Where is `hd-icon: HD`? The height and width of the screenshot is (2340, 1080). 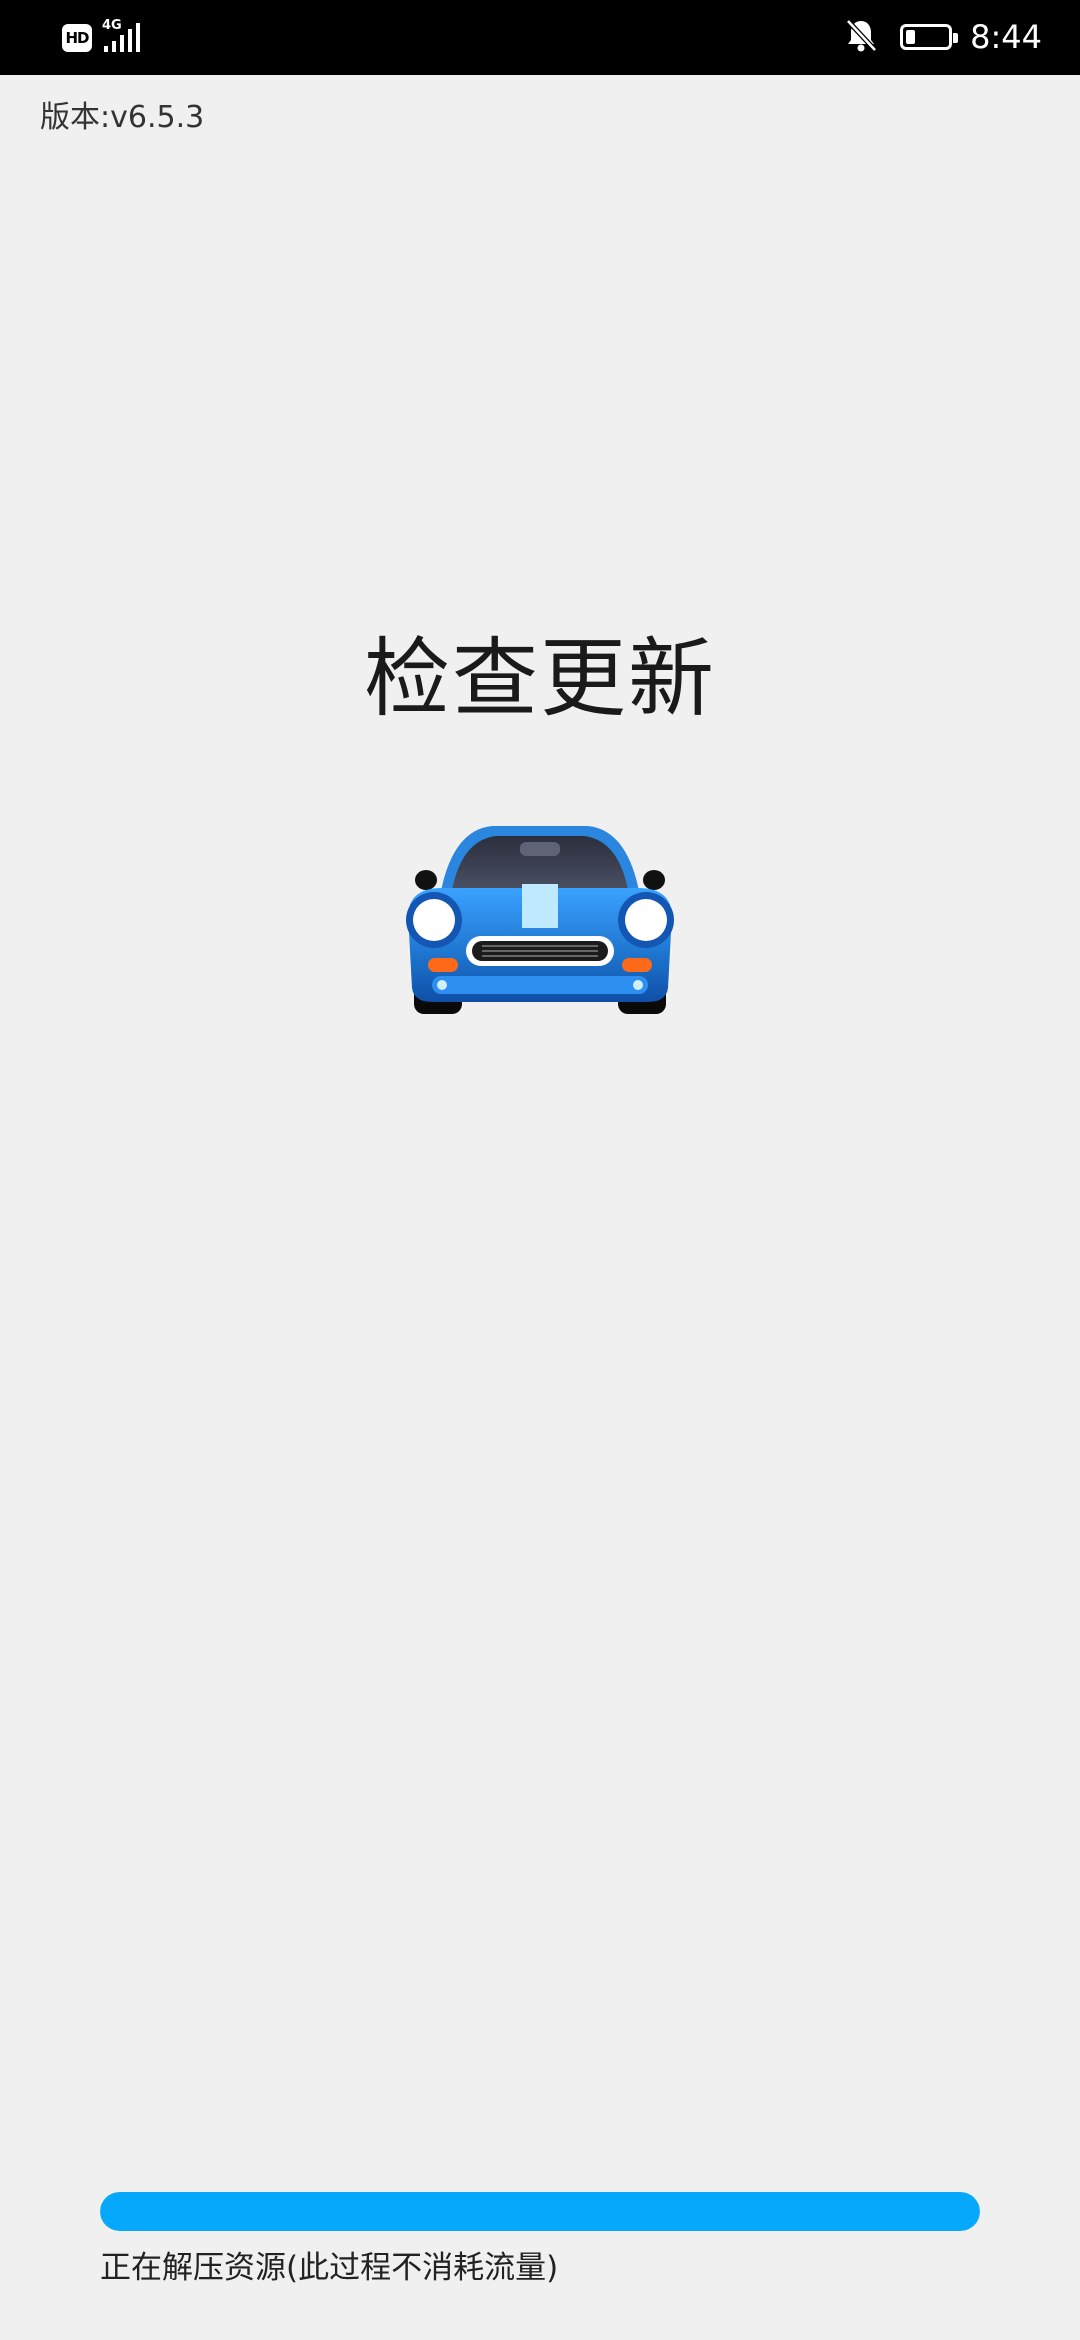 hd-icon: HD is located at coordinates (77, 38).